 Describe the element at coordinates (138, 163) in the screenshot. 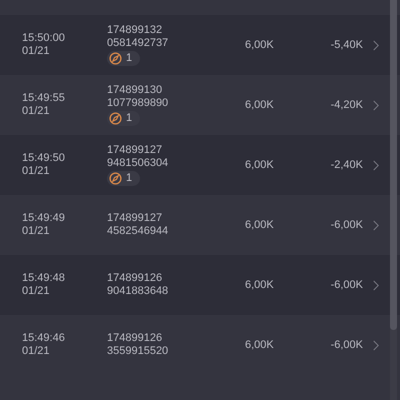

I see `id-text: 9481506304` at that location.